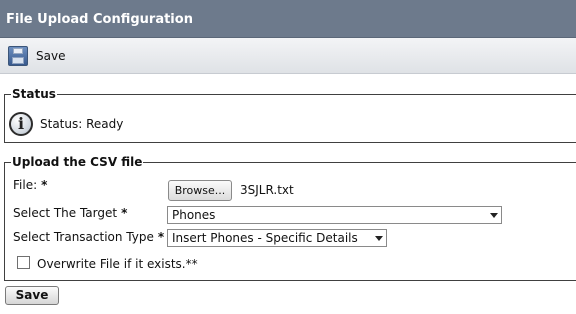  Describe the element at coordinates (51, 56) in the screenshot. I see `toolbar-save-label: Save` at that location.